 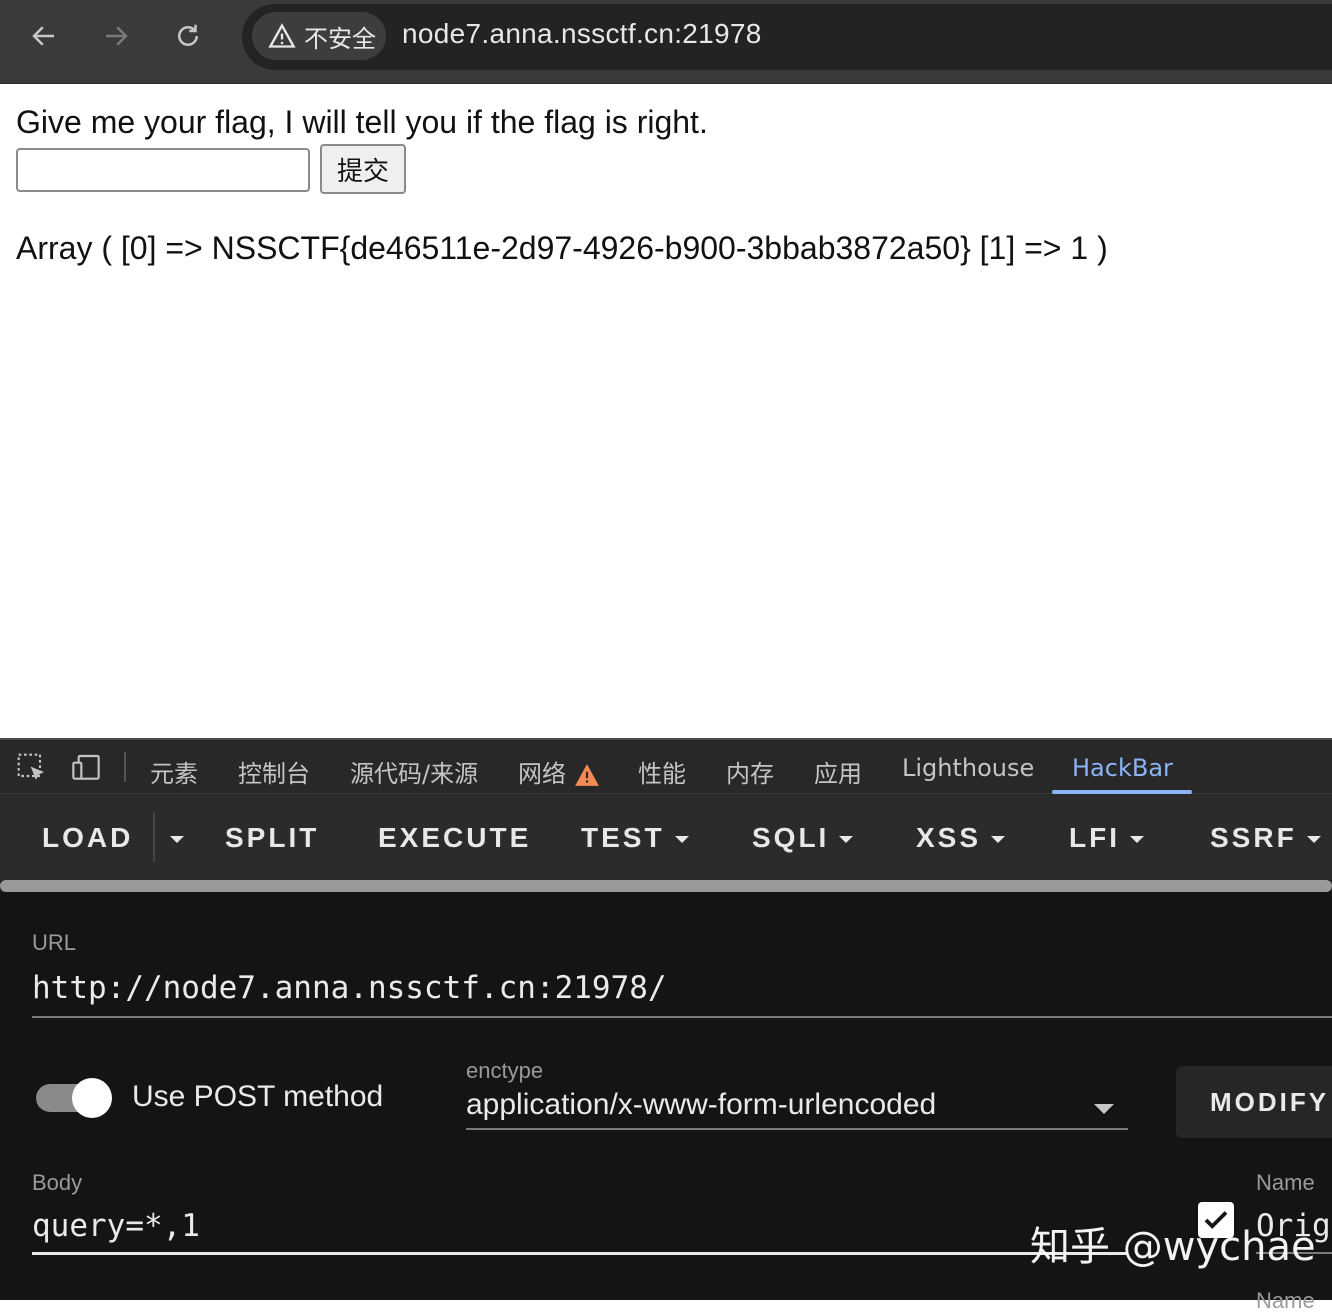 What do you see at coordinates (88, 768) in the screenshot?
I see `device-toolbar-icon` at bounding box center [88, 768].